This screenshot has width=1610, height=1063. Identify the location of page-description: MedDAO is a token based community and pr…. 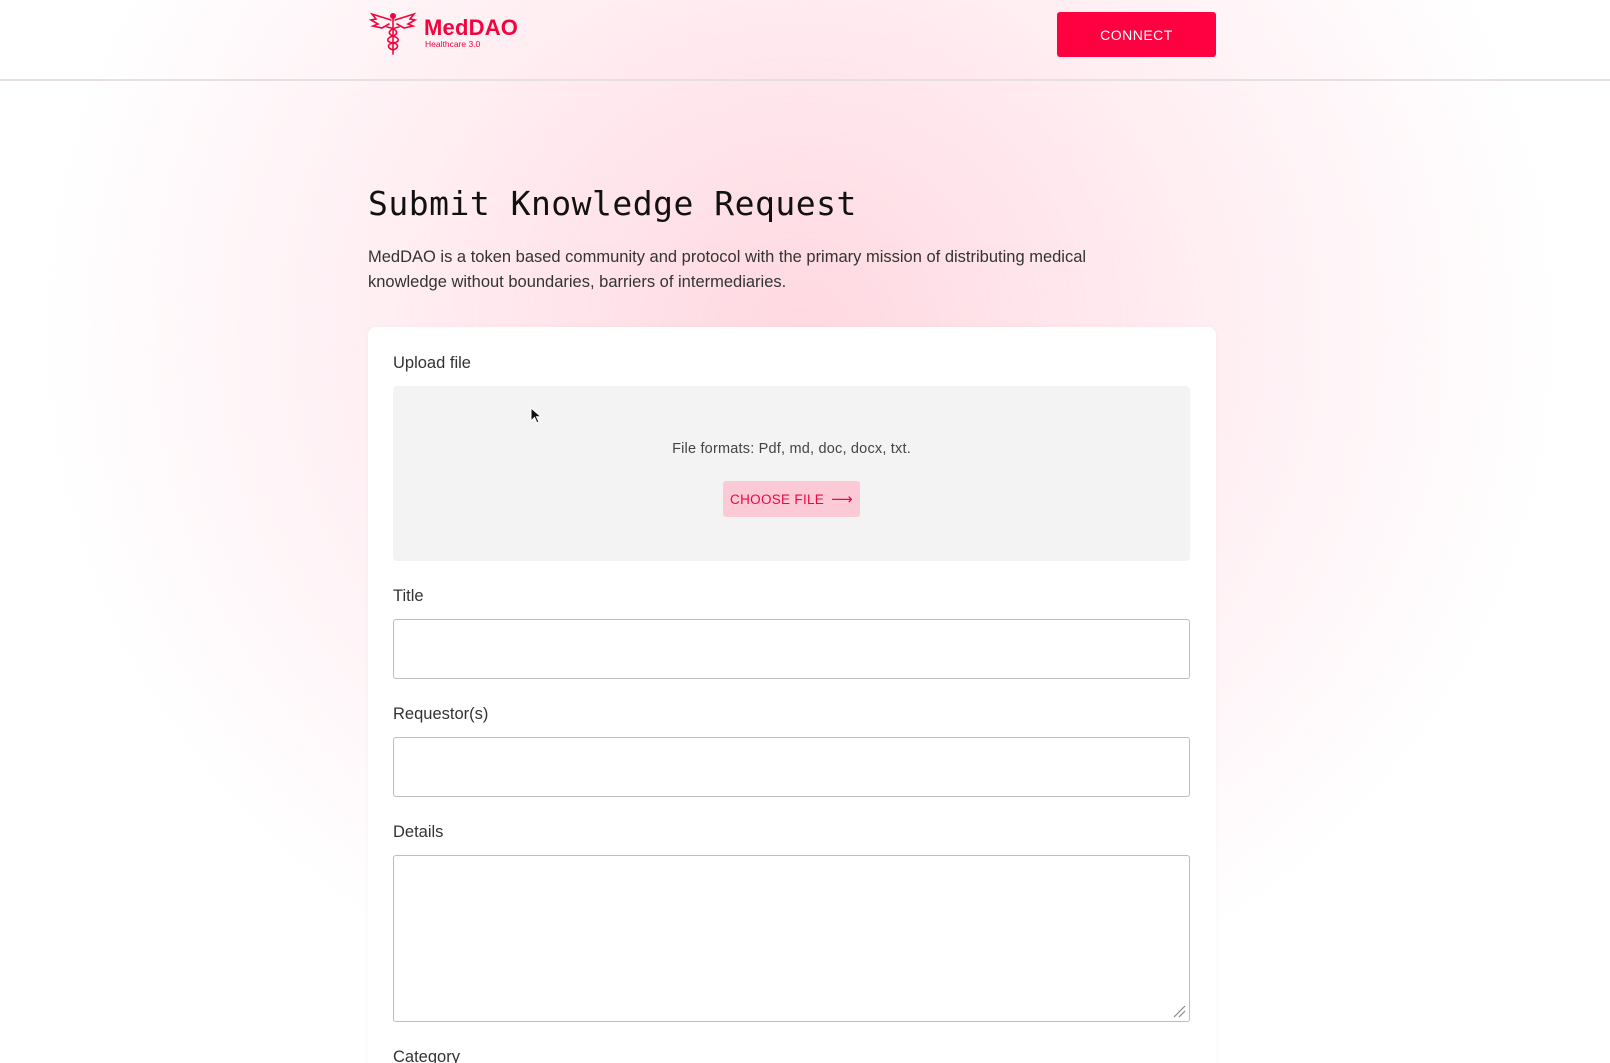
(727, 269).